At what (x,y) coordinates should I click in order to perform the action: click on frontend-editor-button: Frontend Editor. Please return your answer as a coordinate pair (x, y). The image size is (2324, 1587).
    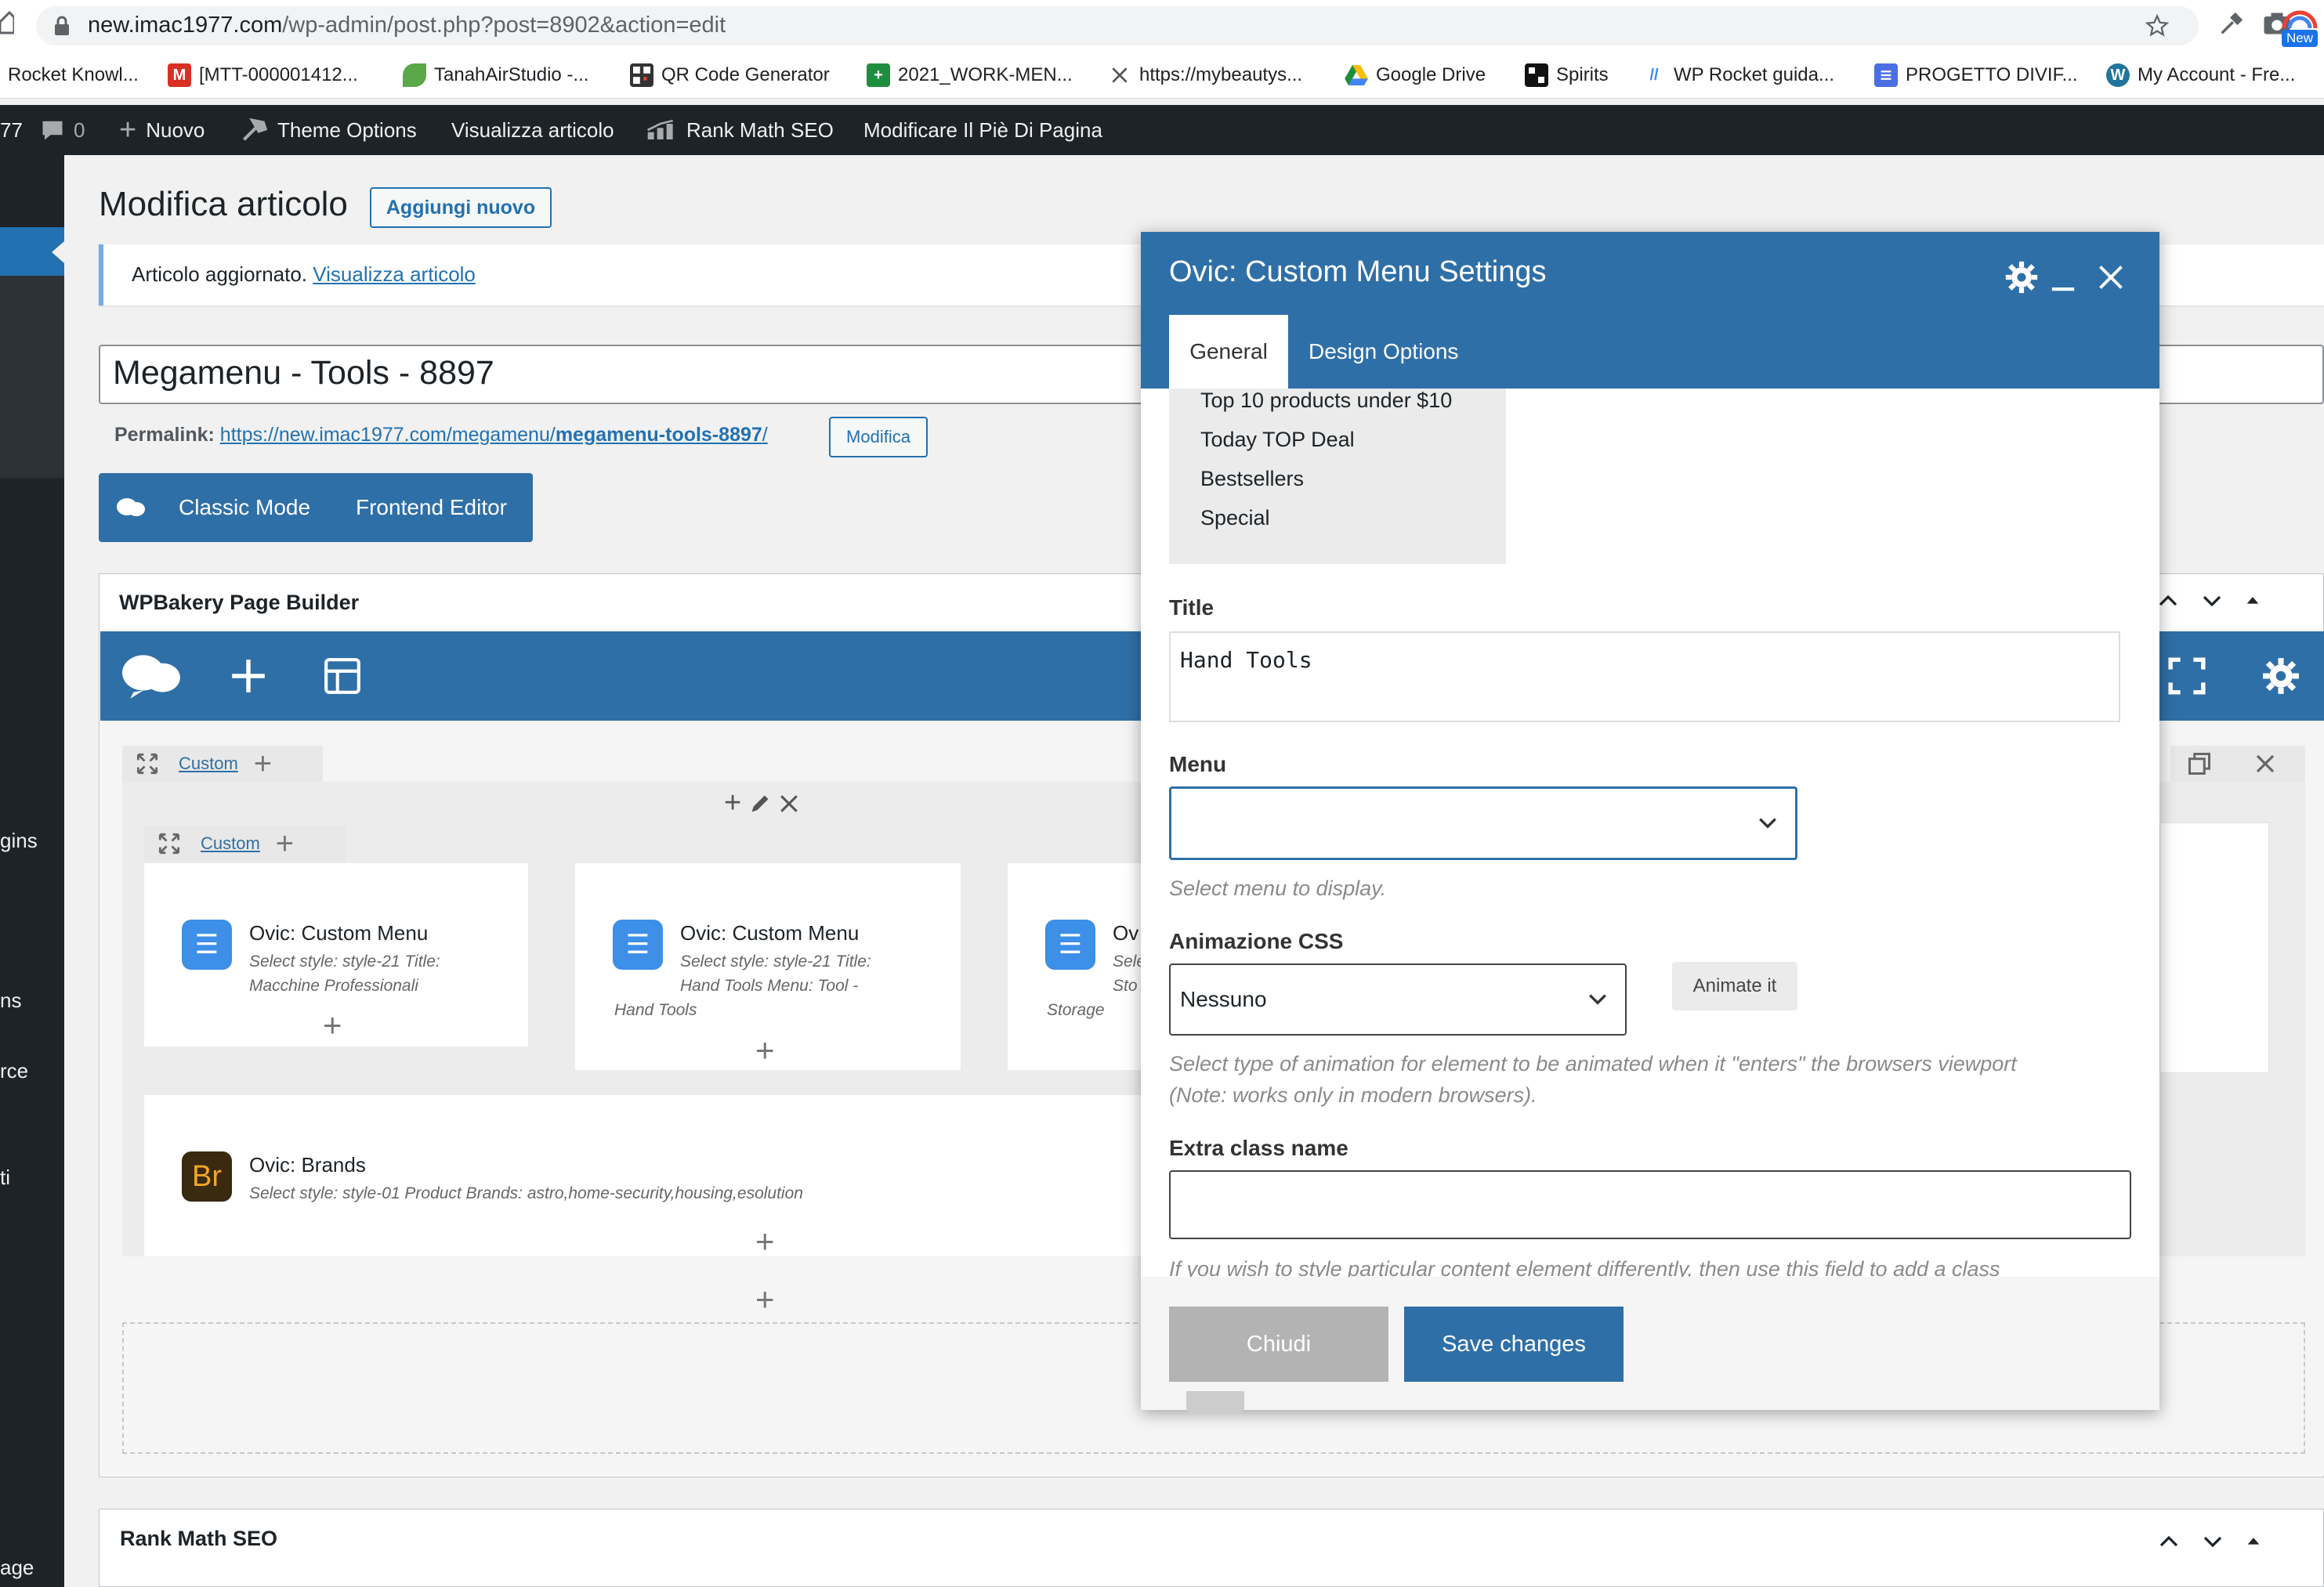
    Looking at the image, I should click on (432, 507).